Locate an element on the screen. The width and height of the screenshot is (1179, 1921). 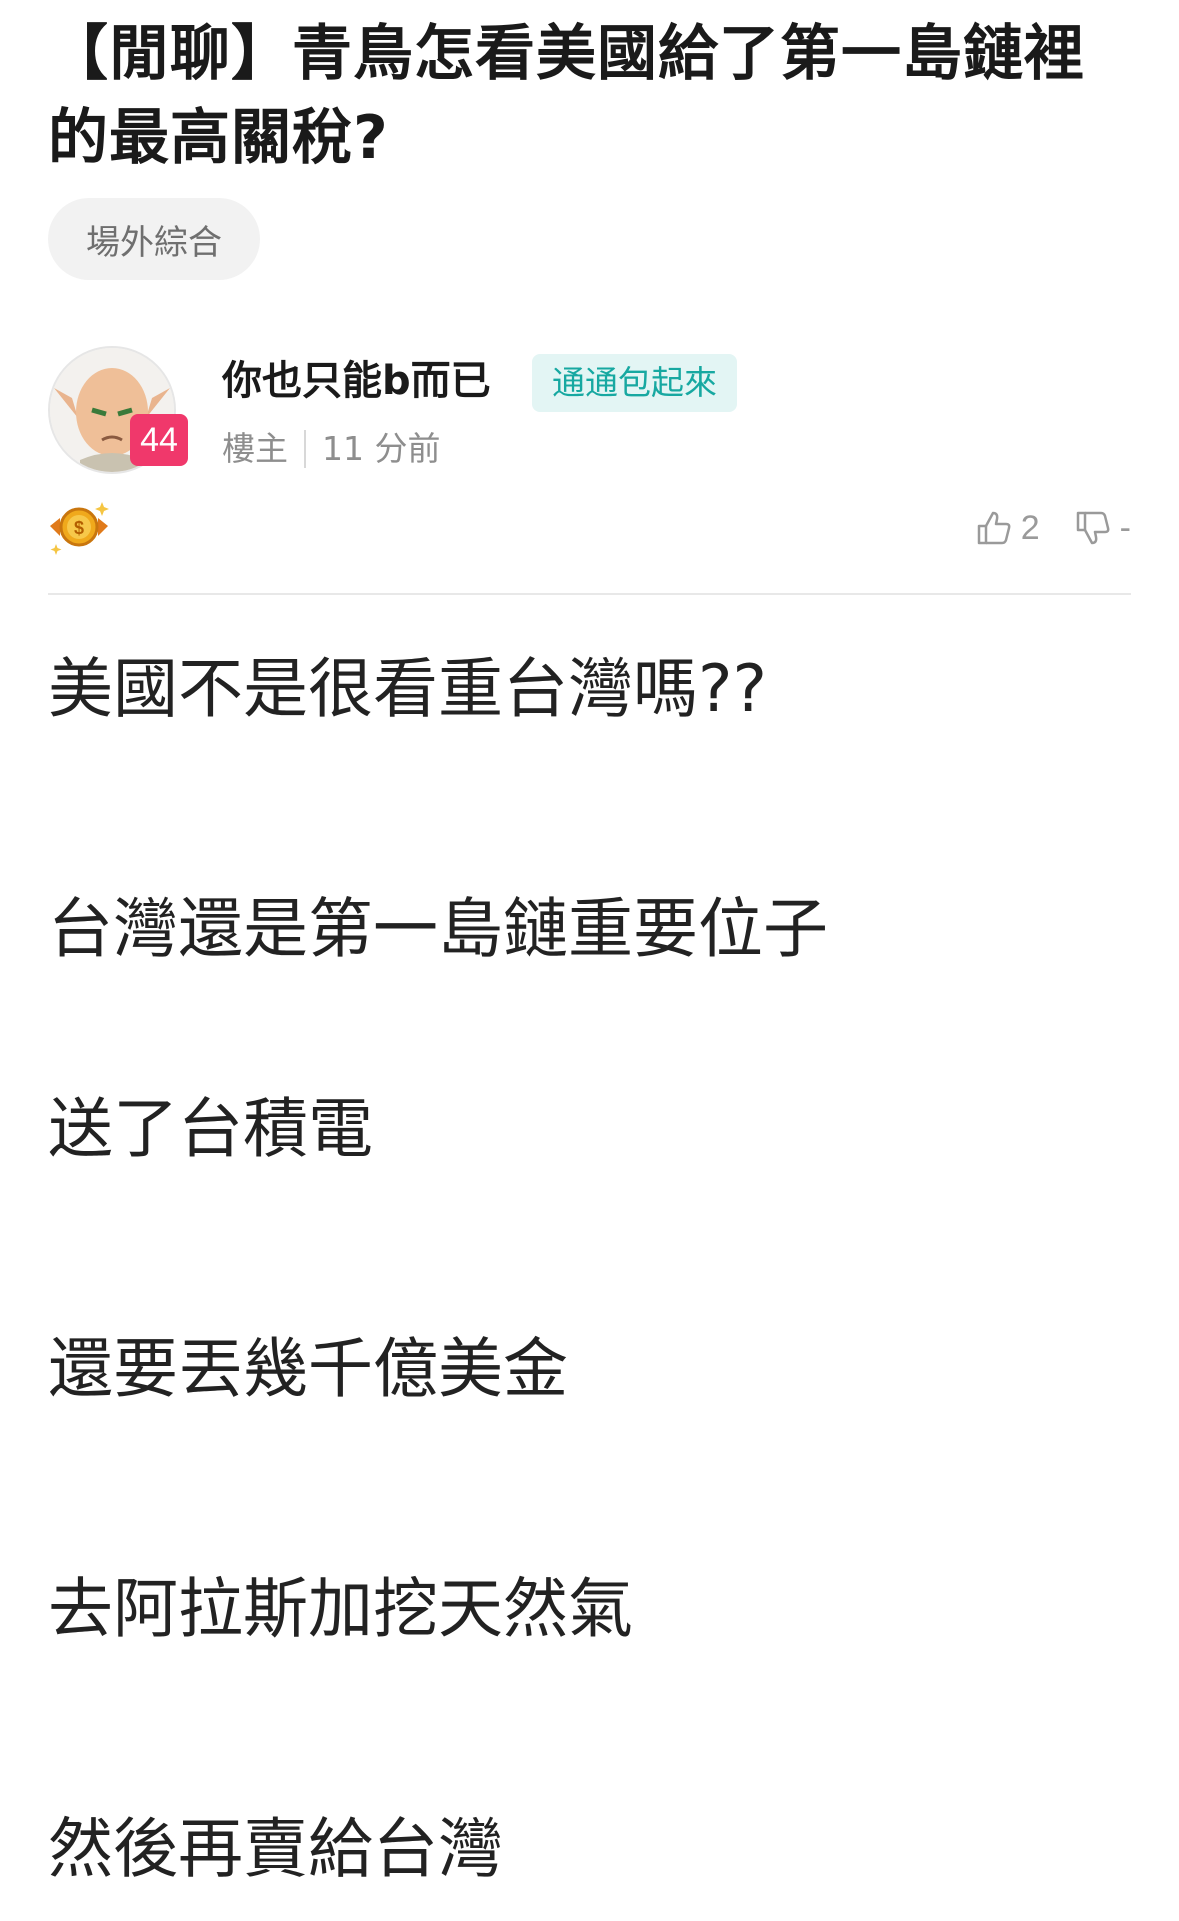
post-title: 【閒聊】青鳥怎看美國給了第一島鏈裡的最高關稅? is located at coordinates (566, 96).